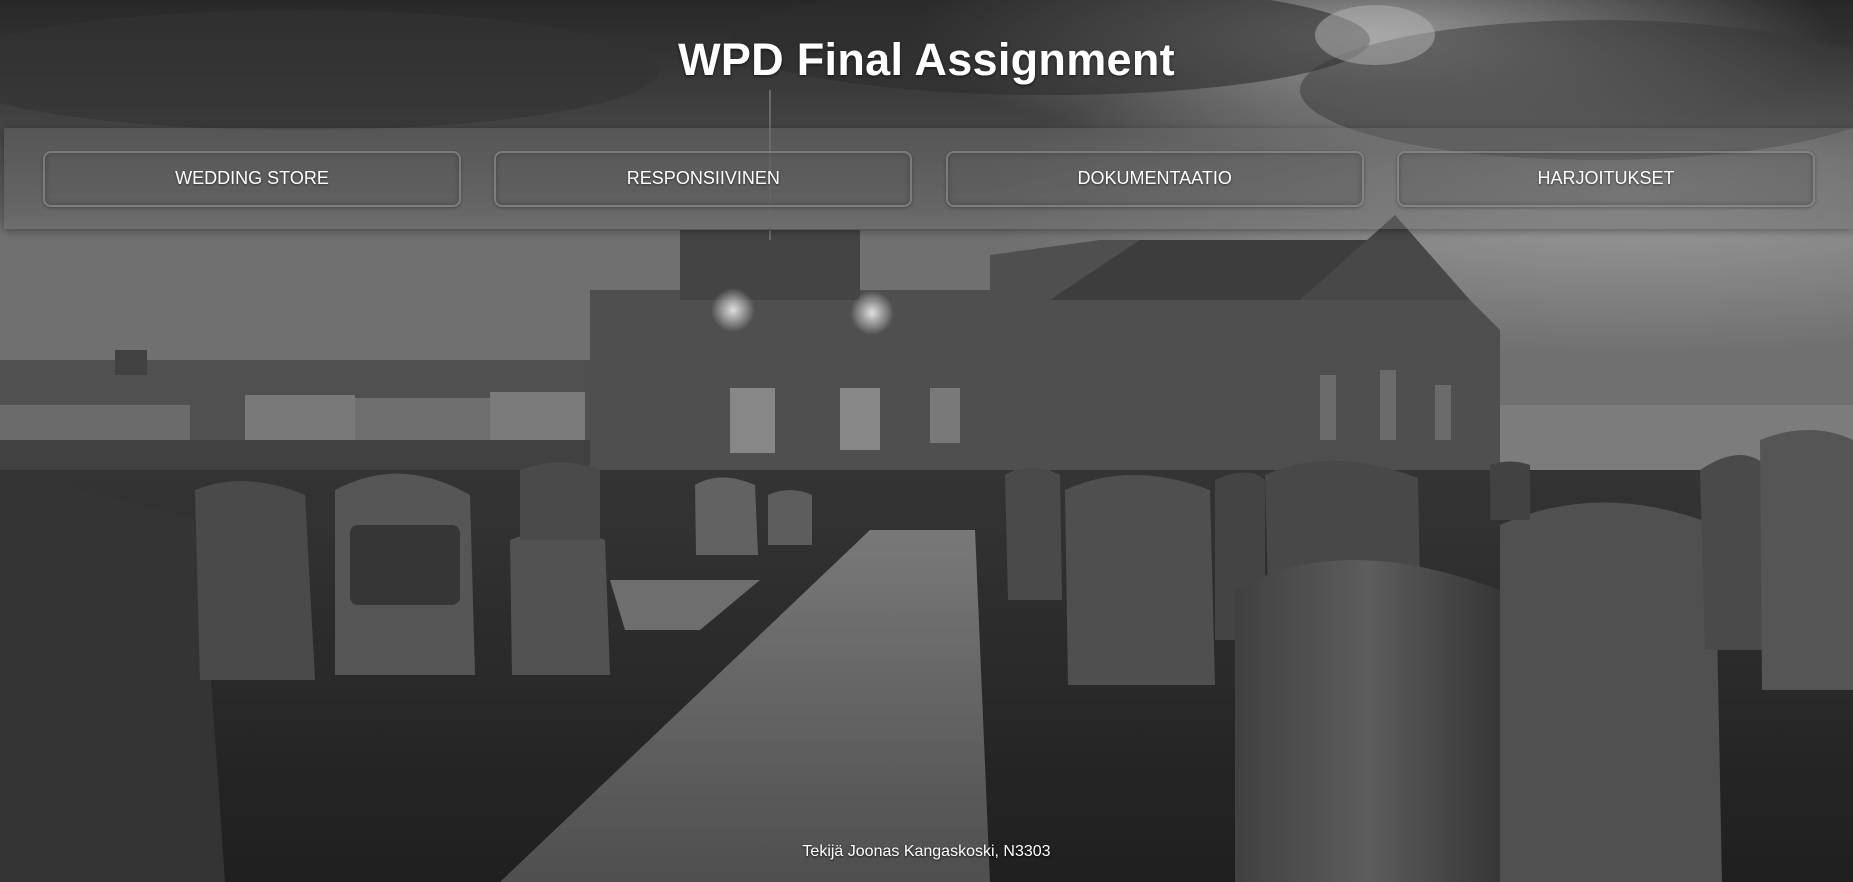 The width and height of the screenshot is (1853, 882). What do you see at coordinates (703, 178) in the screenshot?
I see `nav-button-responsiivinen: RESPONSIIVINEN` at bounding box center [703, 178].